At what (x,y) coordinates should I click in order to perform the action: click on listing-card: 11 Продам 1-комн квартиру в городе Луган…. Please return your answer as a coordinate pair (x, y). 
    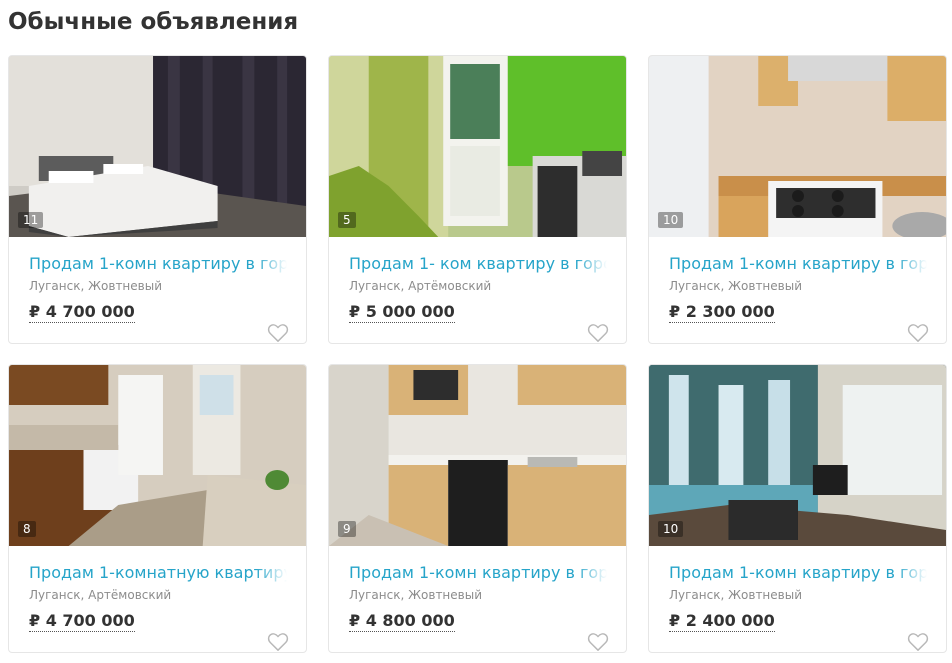
    Looking at the image, I should click on (157, 199).